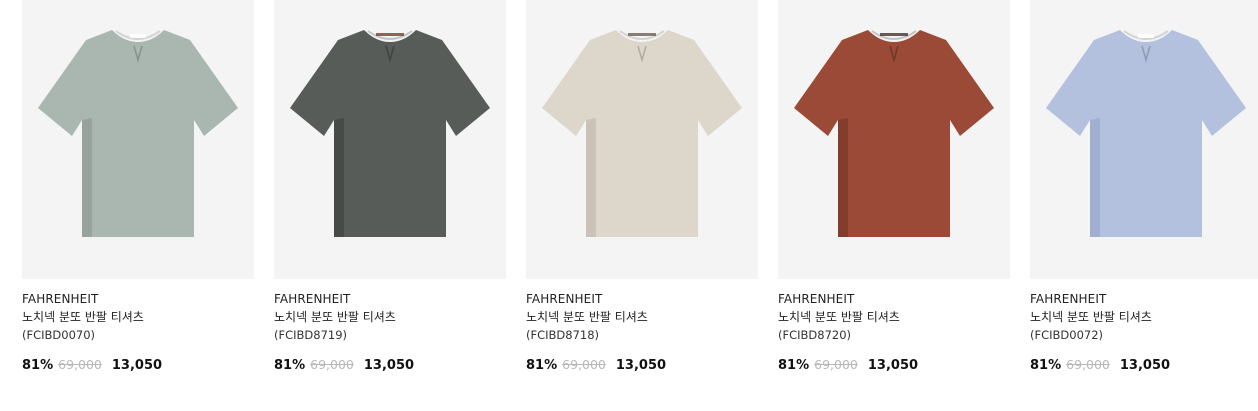  I want to click on product-code: (FCIBD8720), so click(815, 335).